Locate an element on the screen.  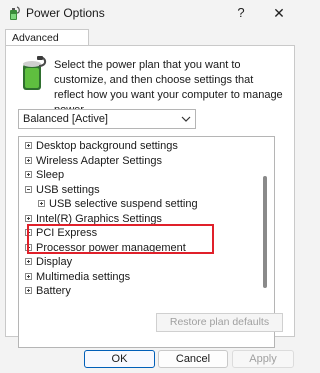
tab-advanced-settings: Advanced settings is located at coordinates (47, 45).